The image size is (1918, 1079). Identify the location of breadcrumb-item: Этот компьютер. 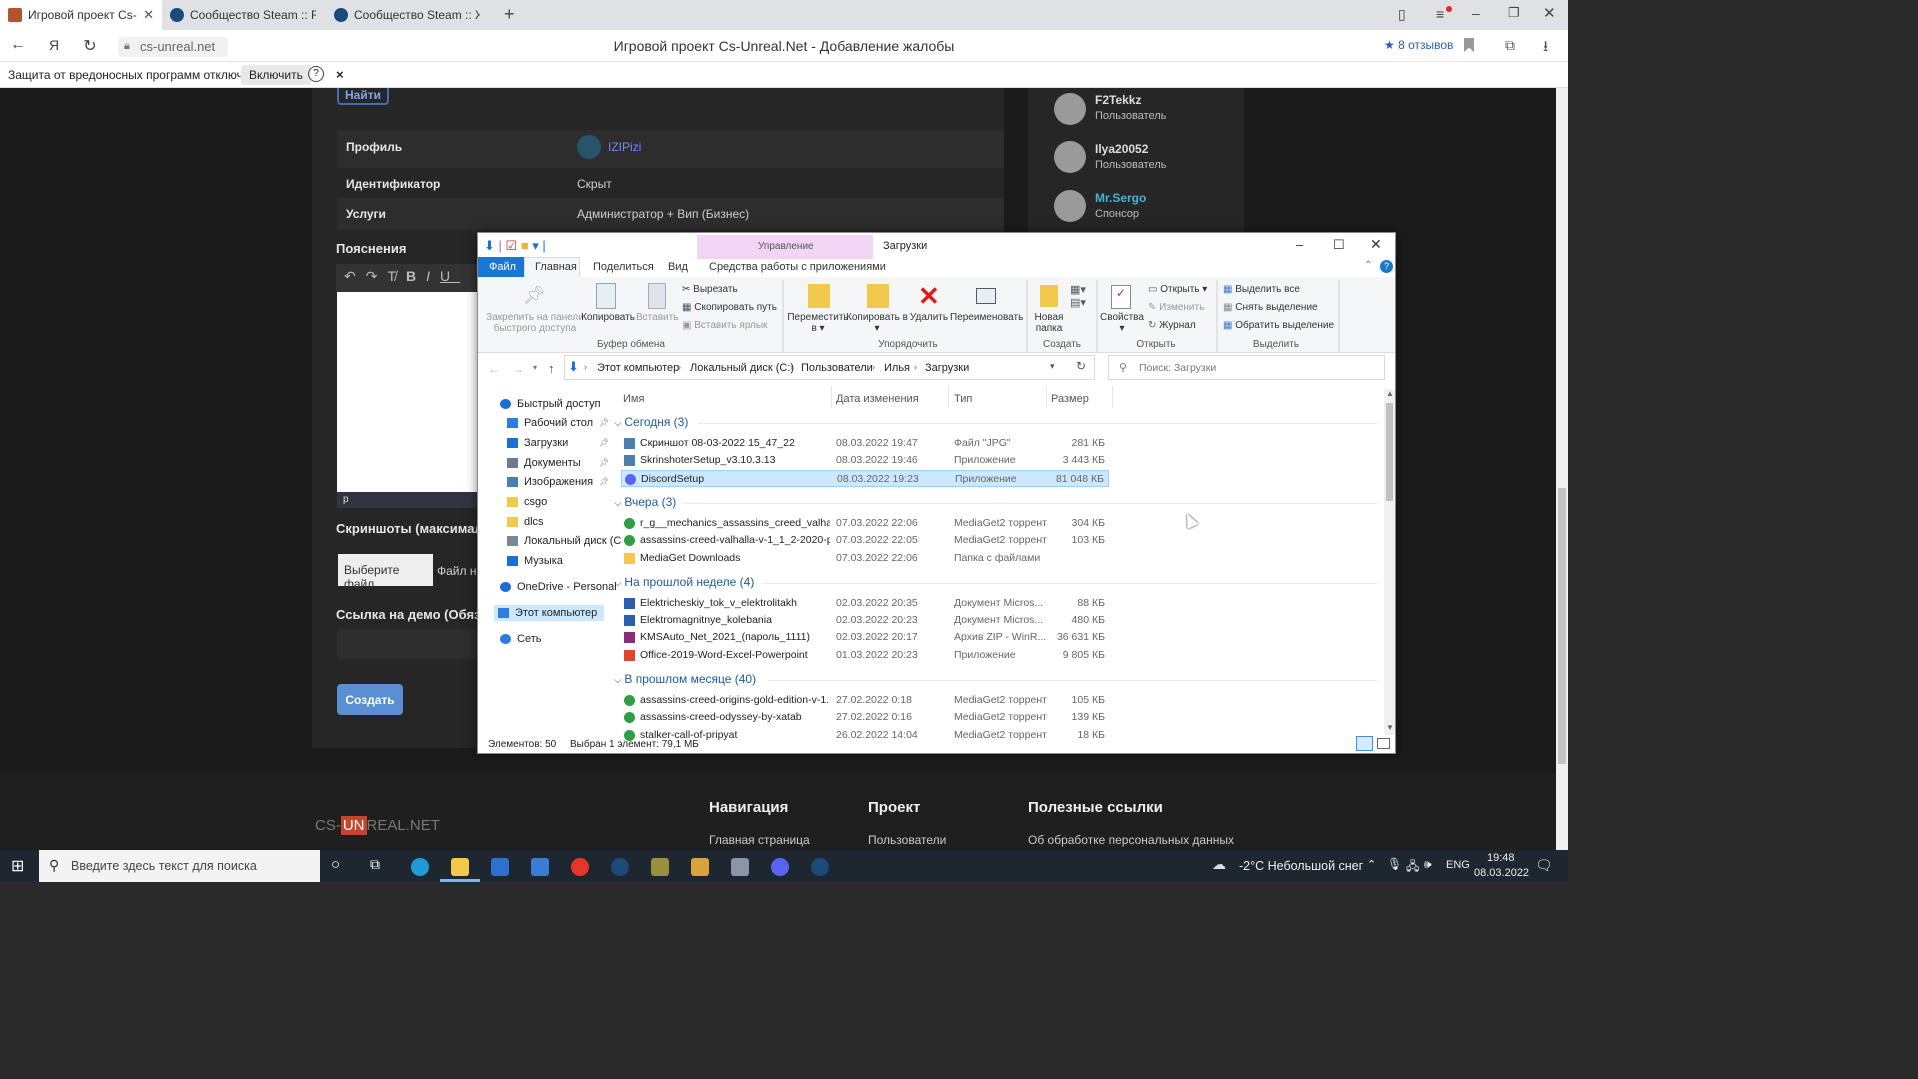
(638, 368).